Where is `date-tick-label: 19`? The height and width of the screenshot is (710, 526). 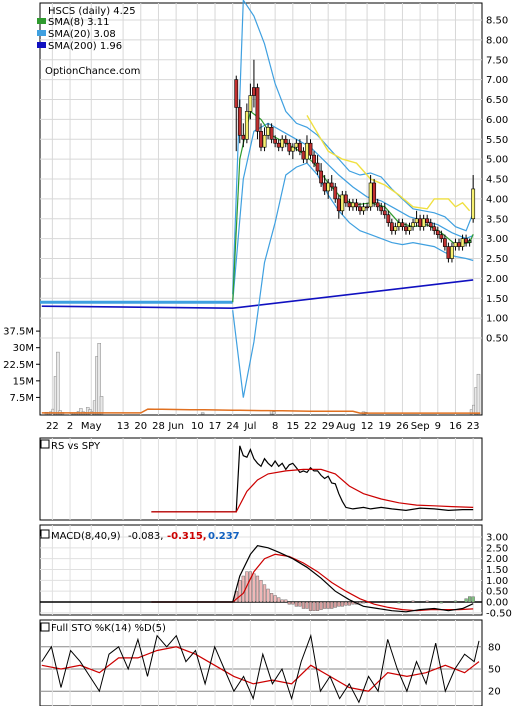 date-tick-label: 19 is located at coordinates (384, 426).